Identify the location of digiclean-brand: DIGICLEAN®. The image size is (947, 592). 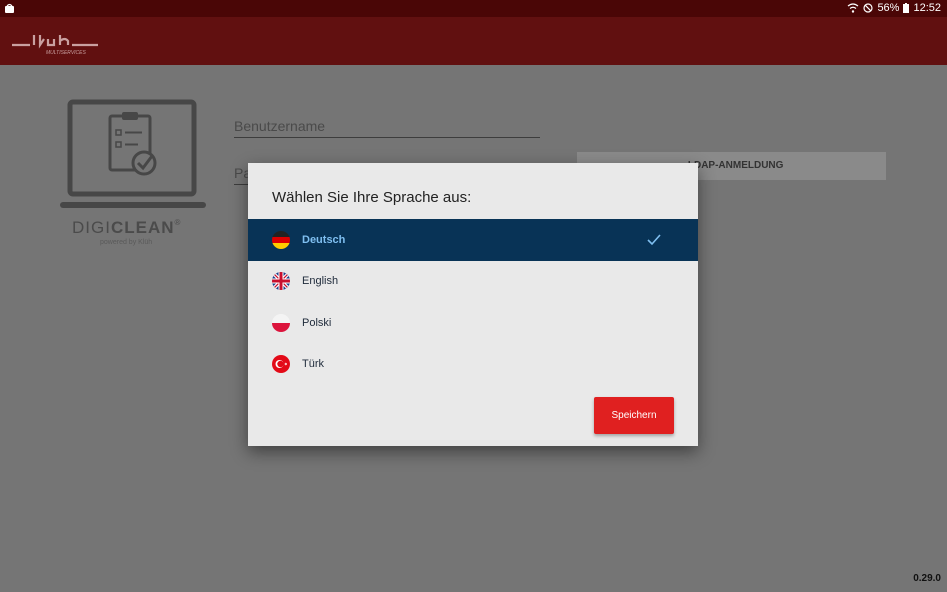
(126, 228).